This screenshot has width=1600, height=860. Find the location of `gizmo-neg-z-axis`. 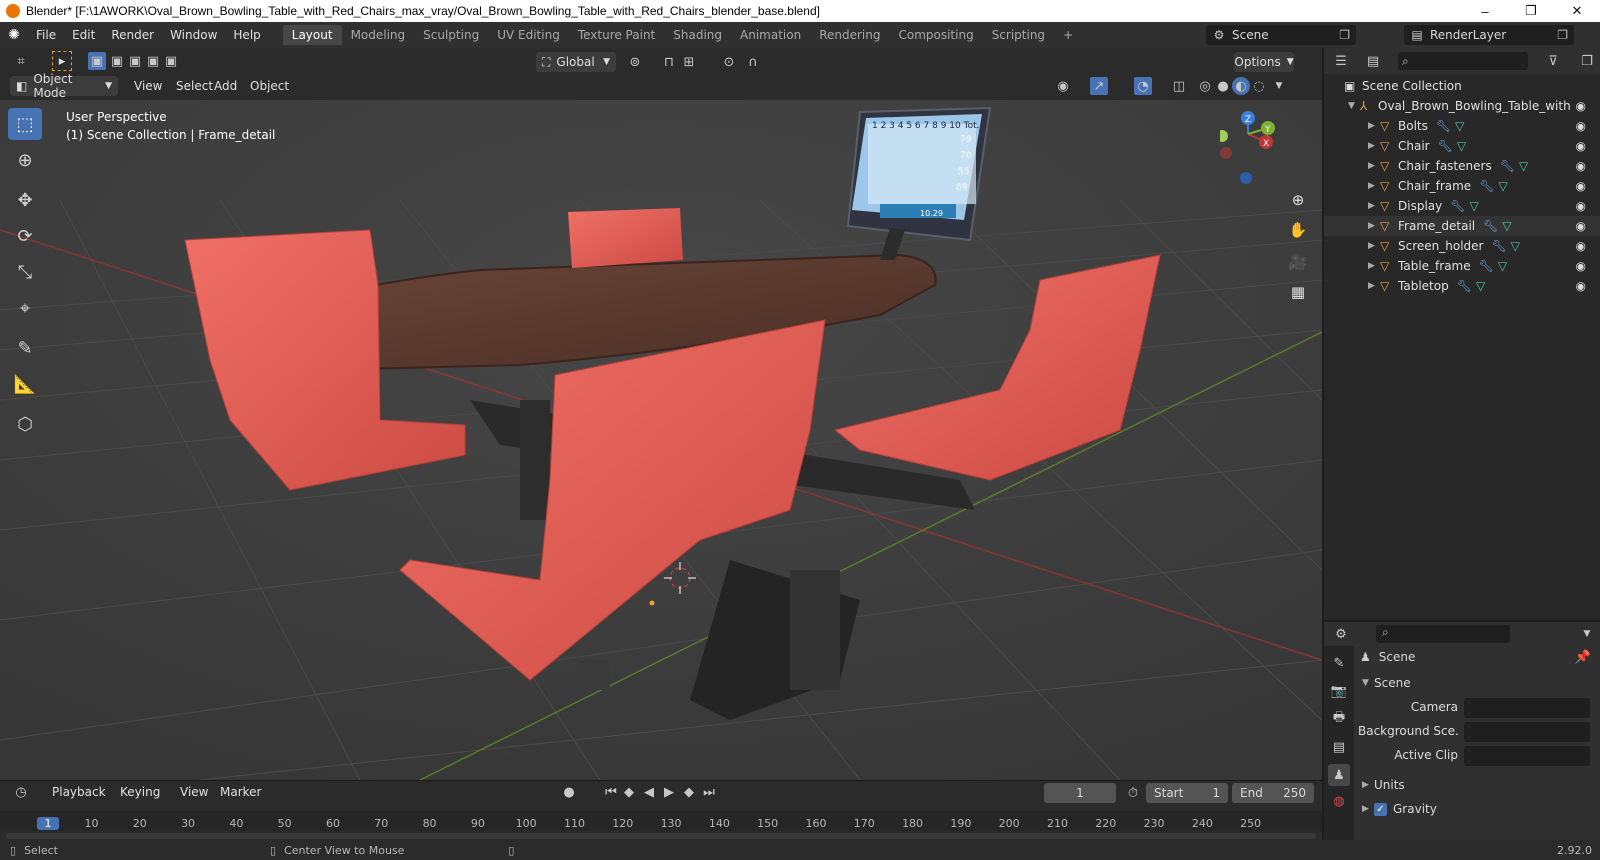

gizmo-neg-z-axis is located at coordinates (1246, 178).